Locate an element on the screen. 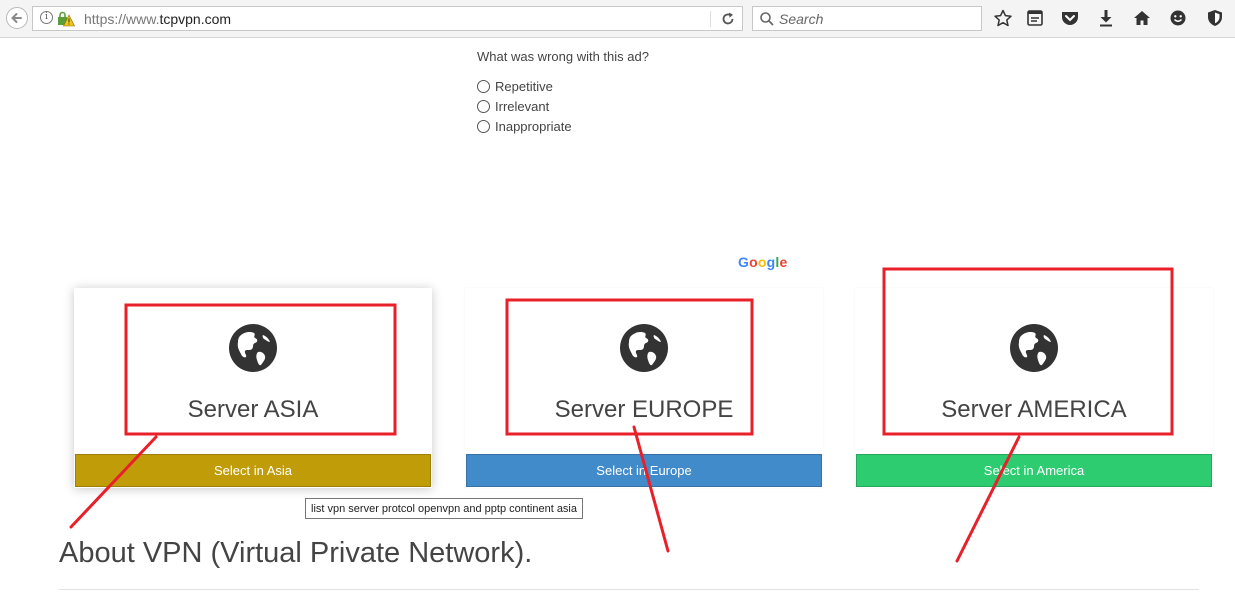 The image size is (1235, 593). reload-icon is located at coordinates (728, 19).